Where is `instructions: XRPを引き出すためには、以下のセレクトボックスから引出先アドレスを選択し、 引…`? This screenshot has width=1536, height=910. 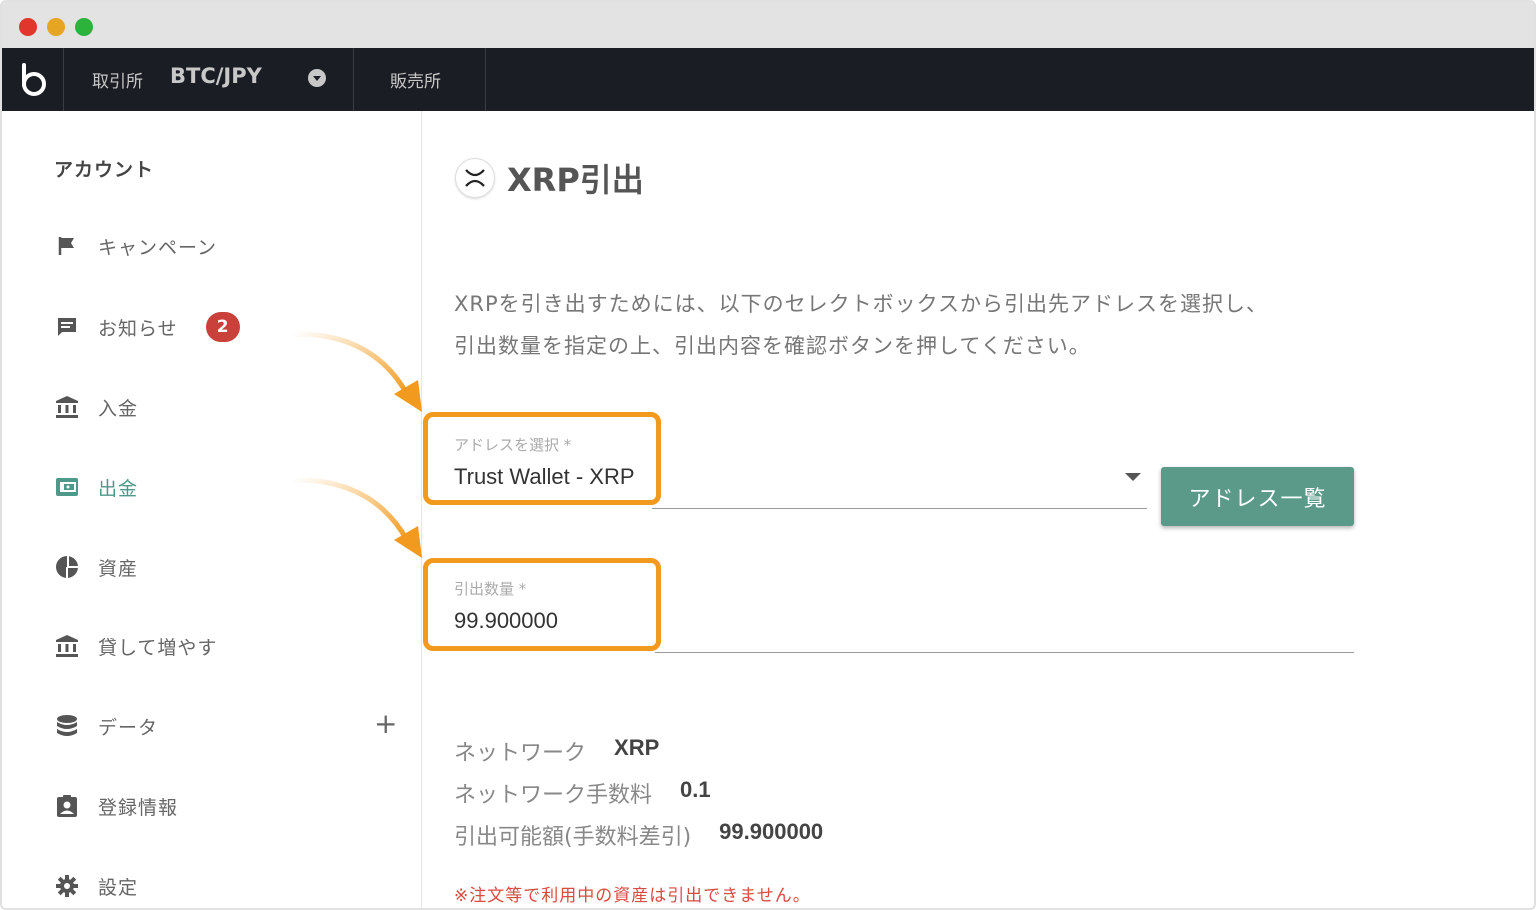 instructions: XRPを引き出すためには、以下のセレクトボックスから引出先アドレスを選択し、 引… is located at coordinates (914, 325).